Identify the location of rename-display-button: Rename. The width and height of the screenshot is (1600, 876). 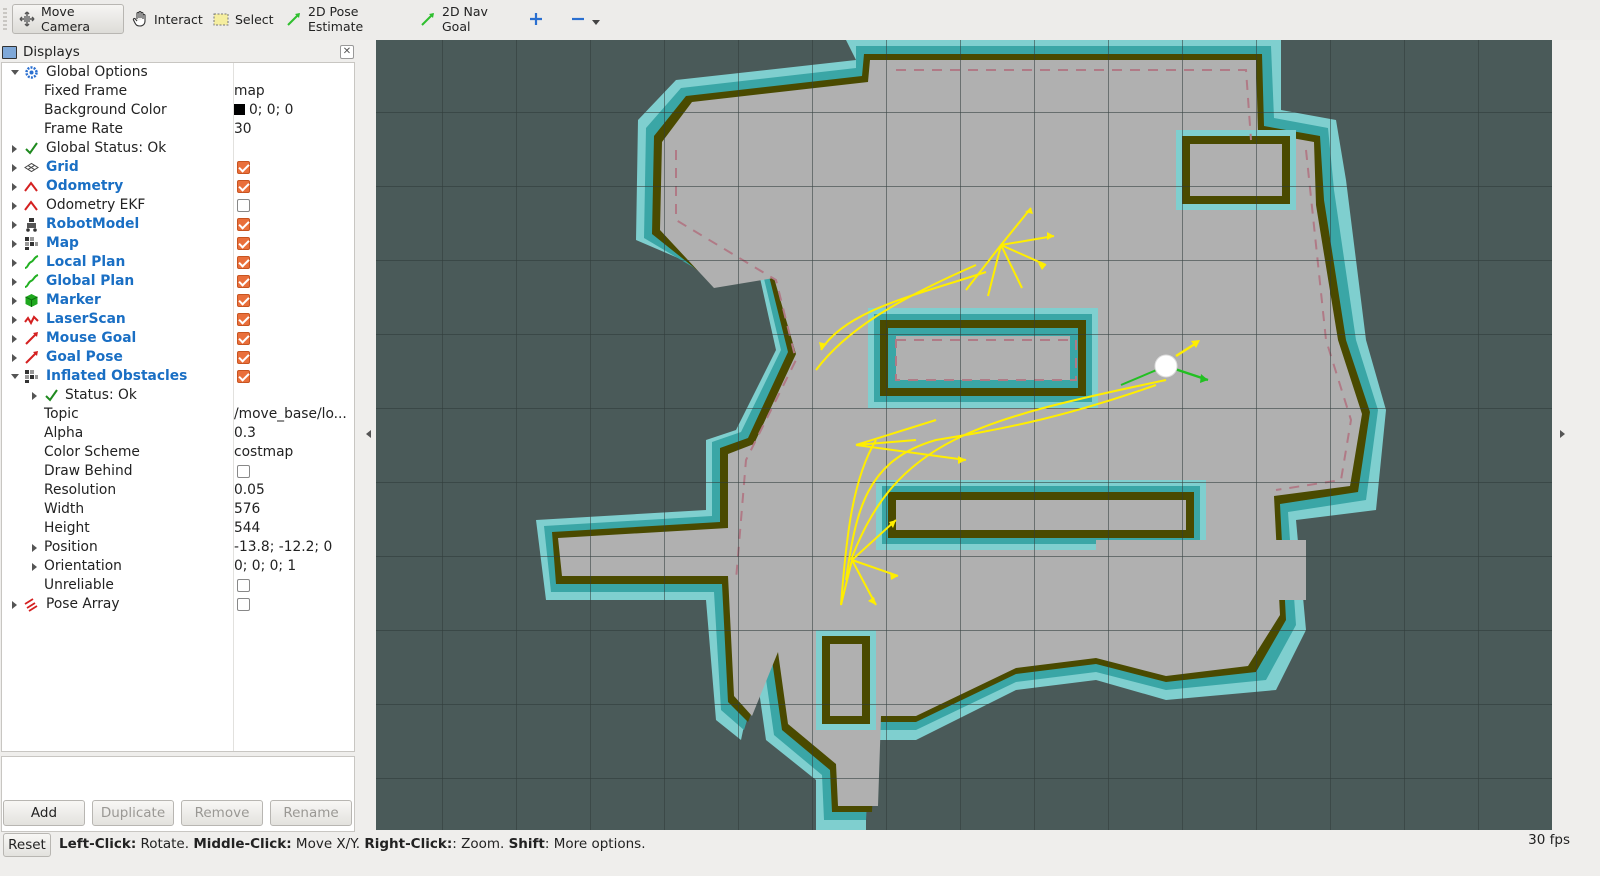
(311, 813).